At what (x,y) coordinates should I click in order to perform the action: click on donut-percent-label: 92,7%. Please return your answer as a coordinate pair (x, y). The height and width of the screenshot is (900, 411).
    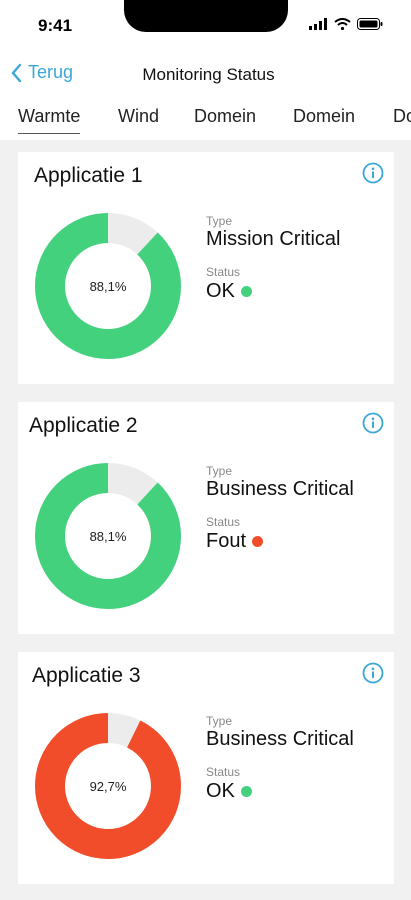
    Looking at the image, I should click on (108, 786).